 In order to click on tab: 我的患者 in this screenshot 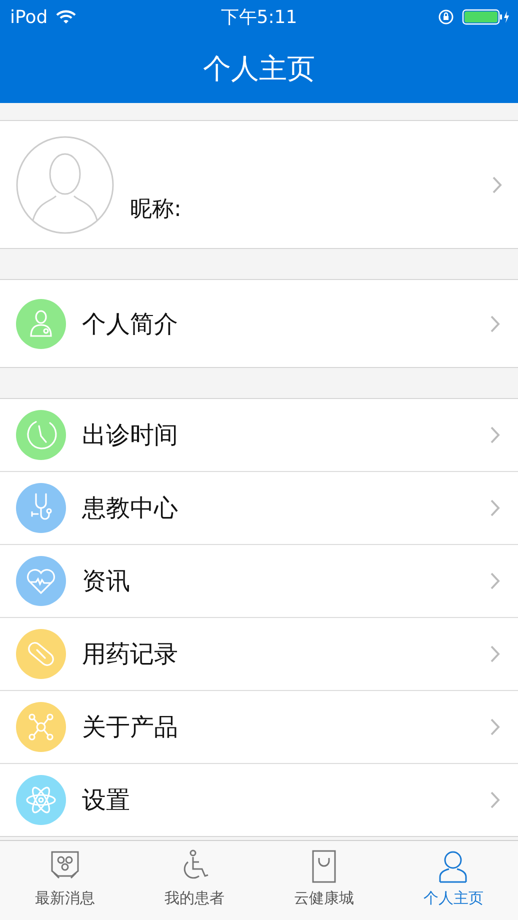, I will do `click(194, 880)`.